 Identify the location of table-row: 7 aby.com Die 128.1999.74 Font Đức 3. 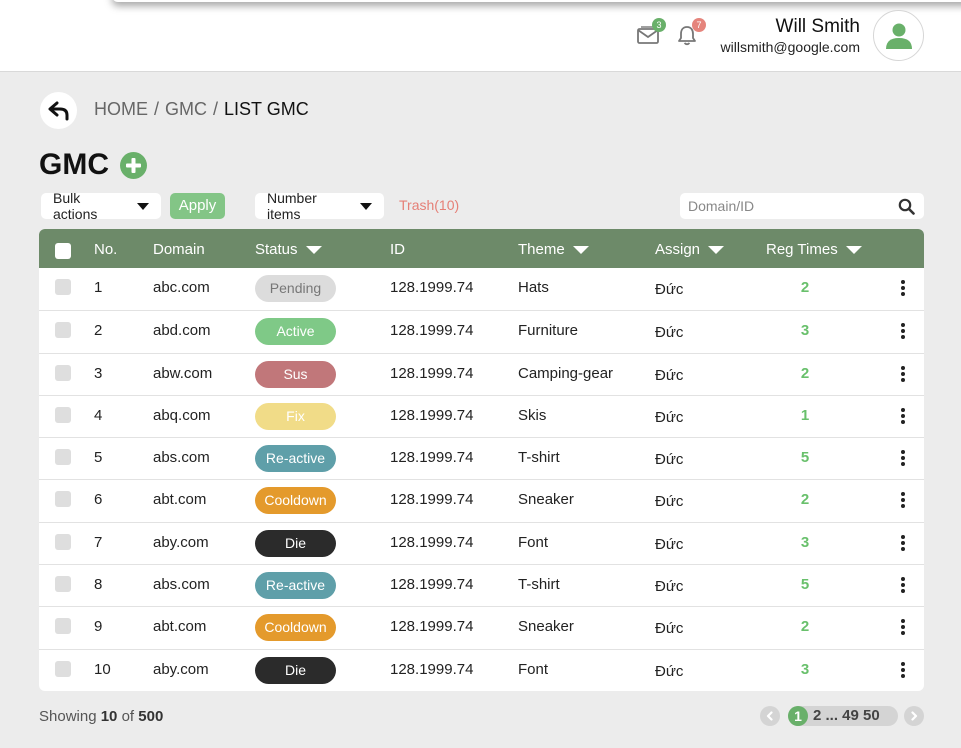
(481, 542).